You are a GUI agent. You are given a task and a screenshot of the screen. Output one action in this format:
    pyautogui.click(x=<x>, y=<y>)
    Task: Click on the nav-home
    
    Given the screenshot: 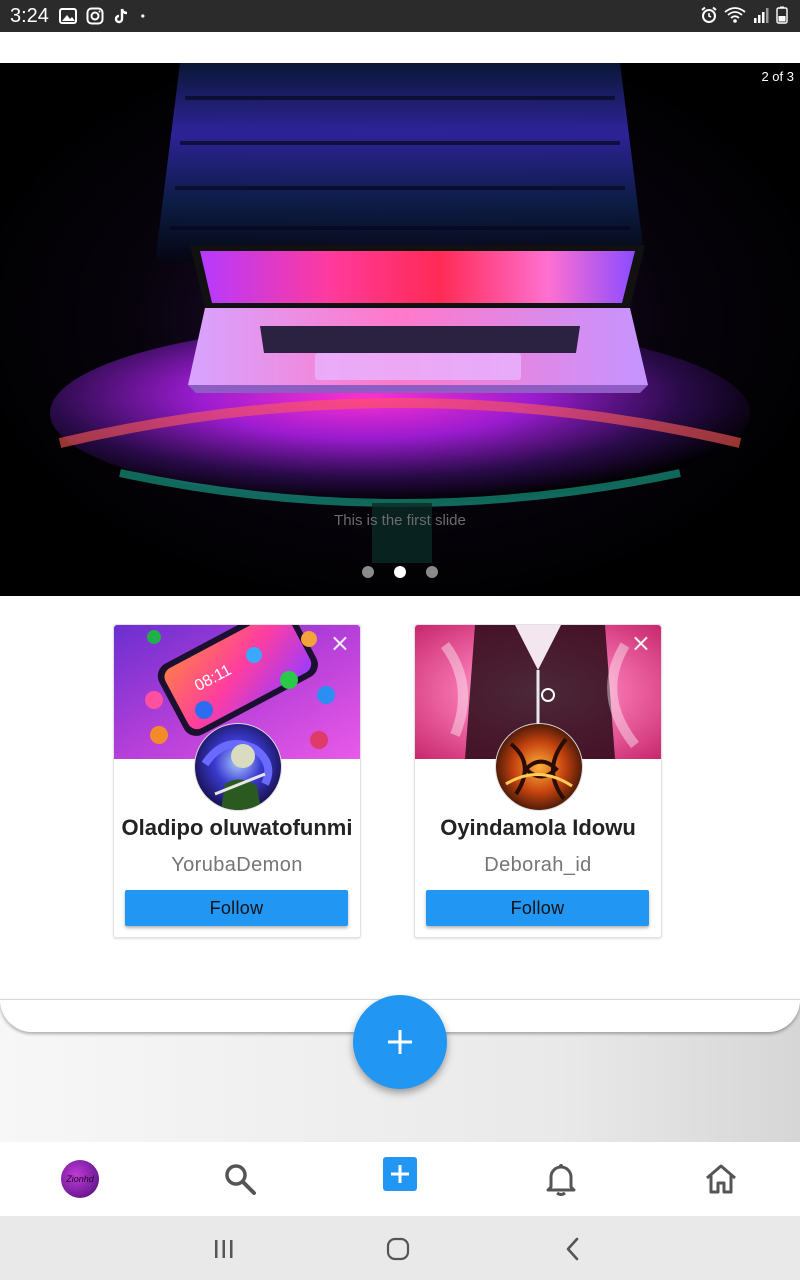 What is the action you would take?
    pyautogui.click(x=721, y=1179)
    